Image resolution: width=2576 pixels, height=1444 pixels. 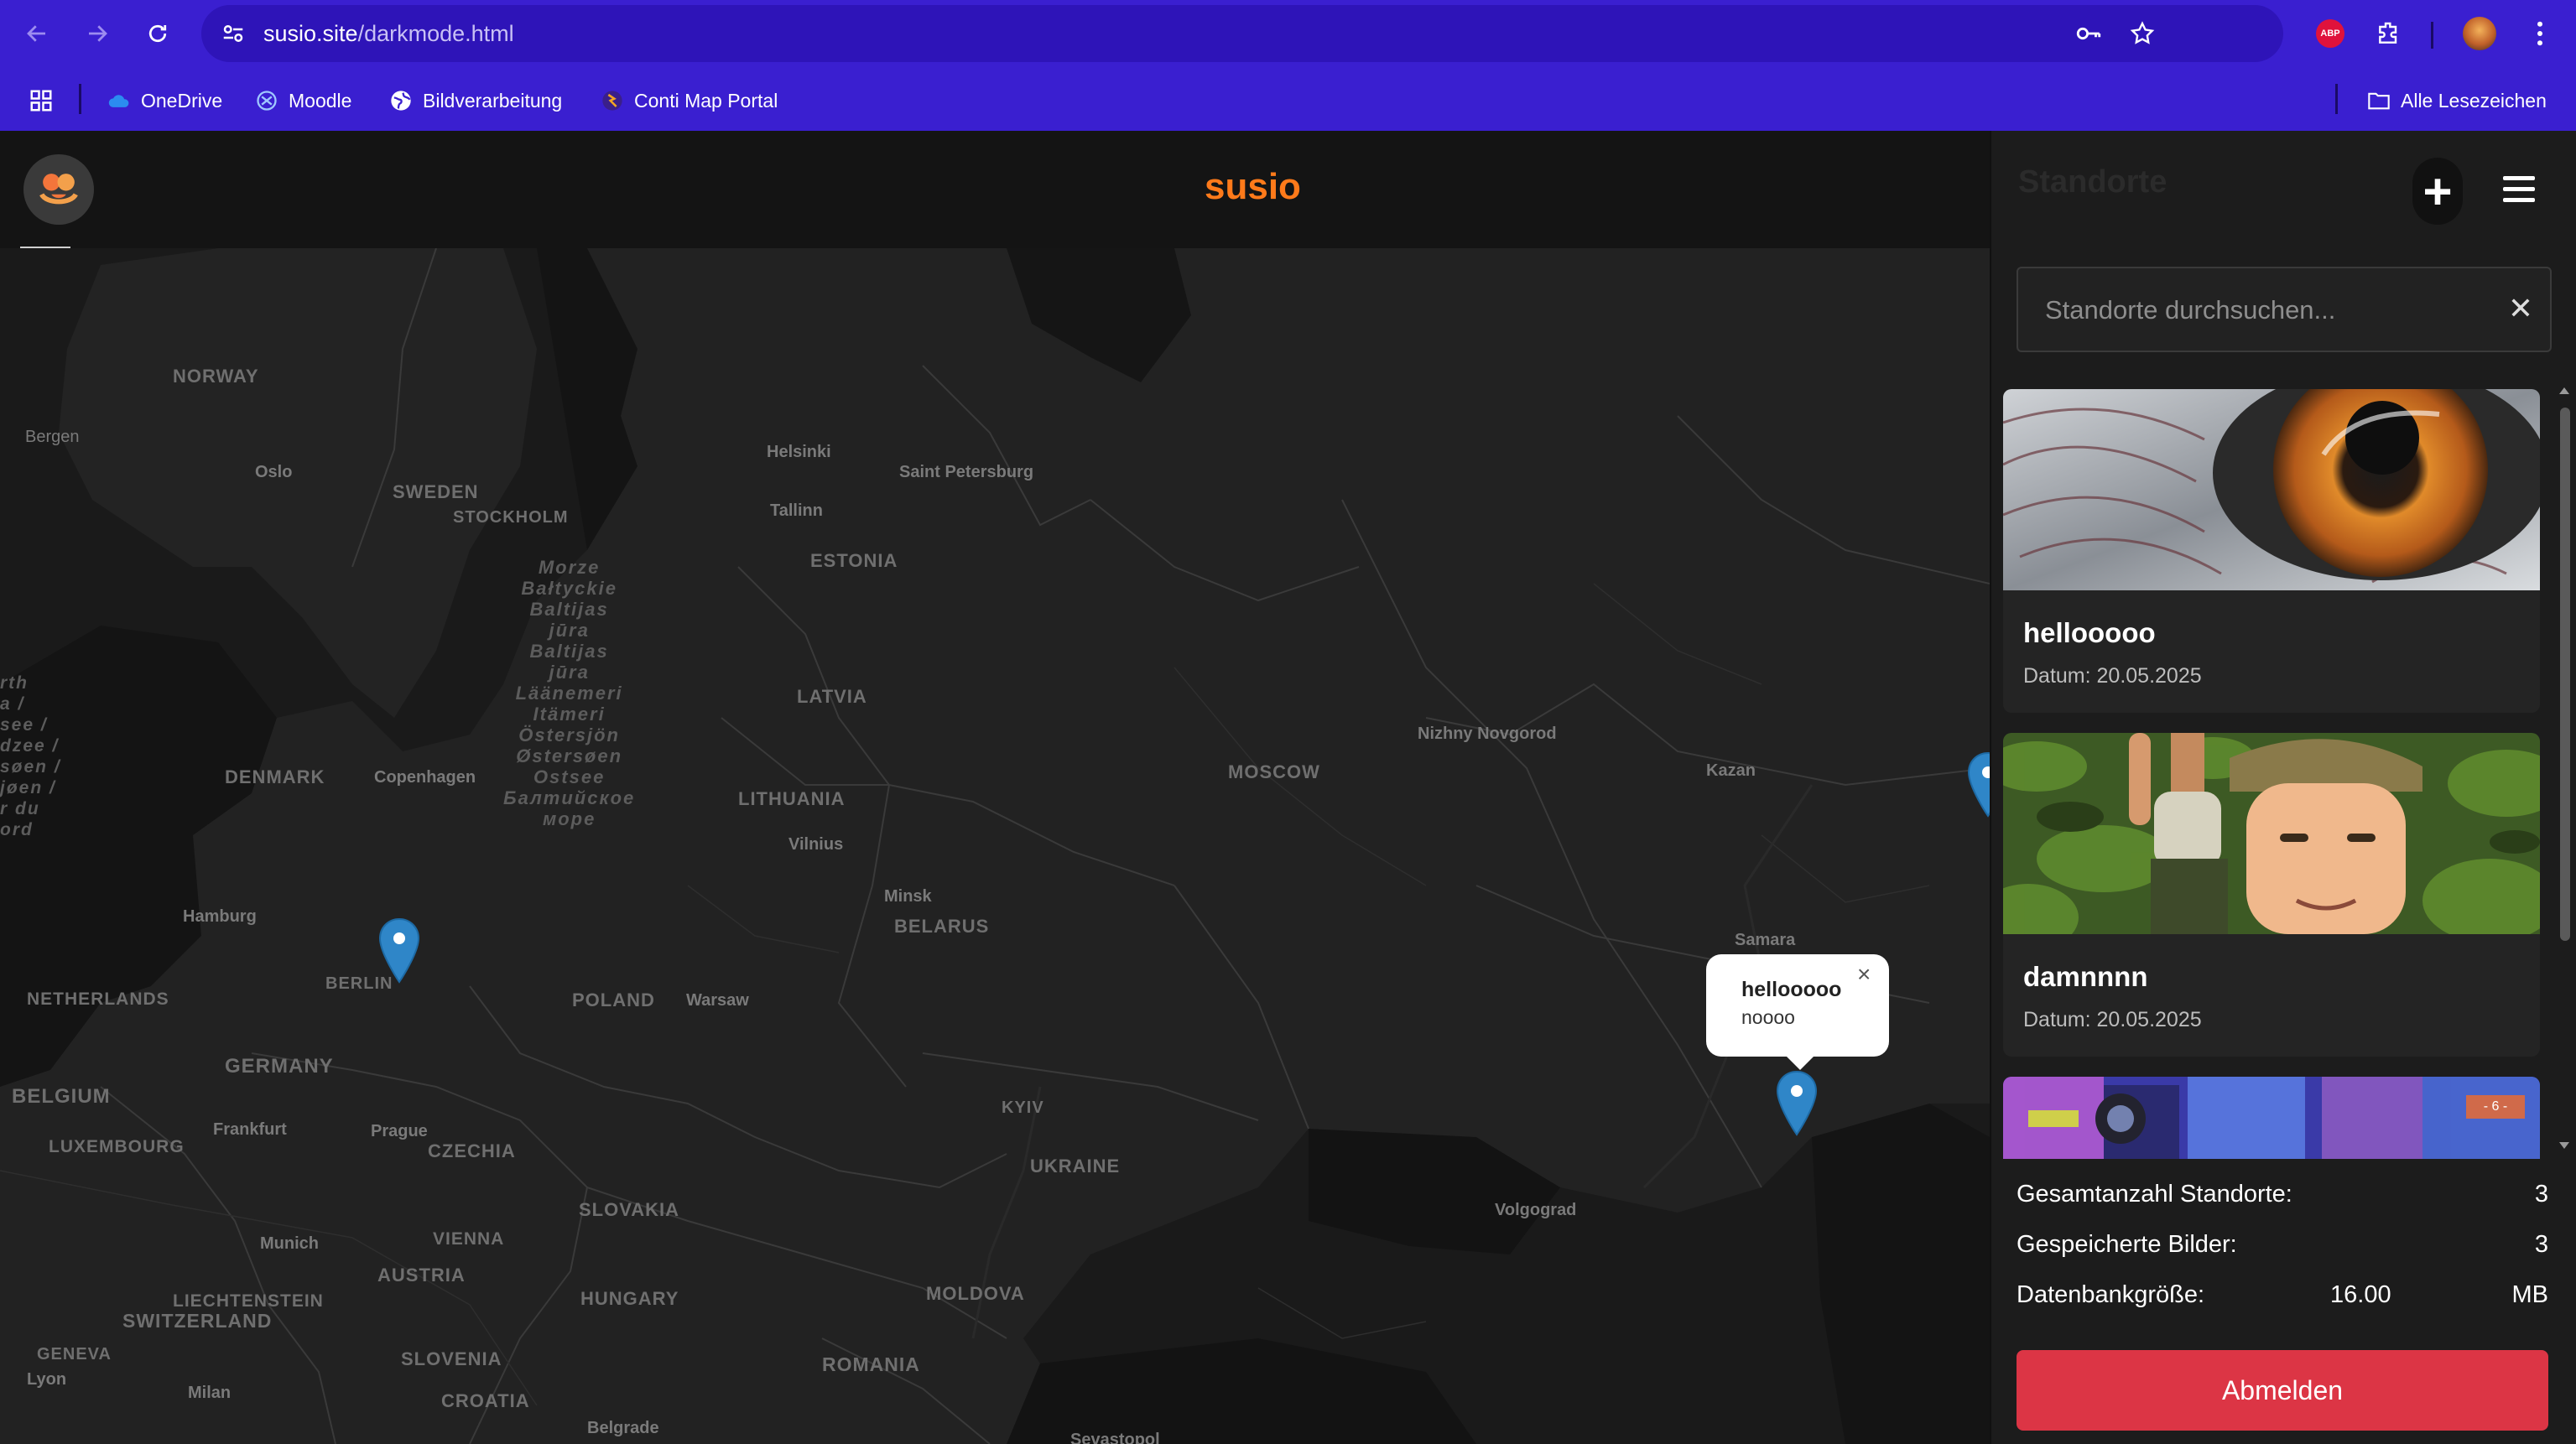 I want to click on app-logo, so click(x=58, y=189).